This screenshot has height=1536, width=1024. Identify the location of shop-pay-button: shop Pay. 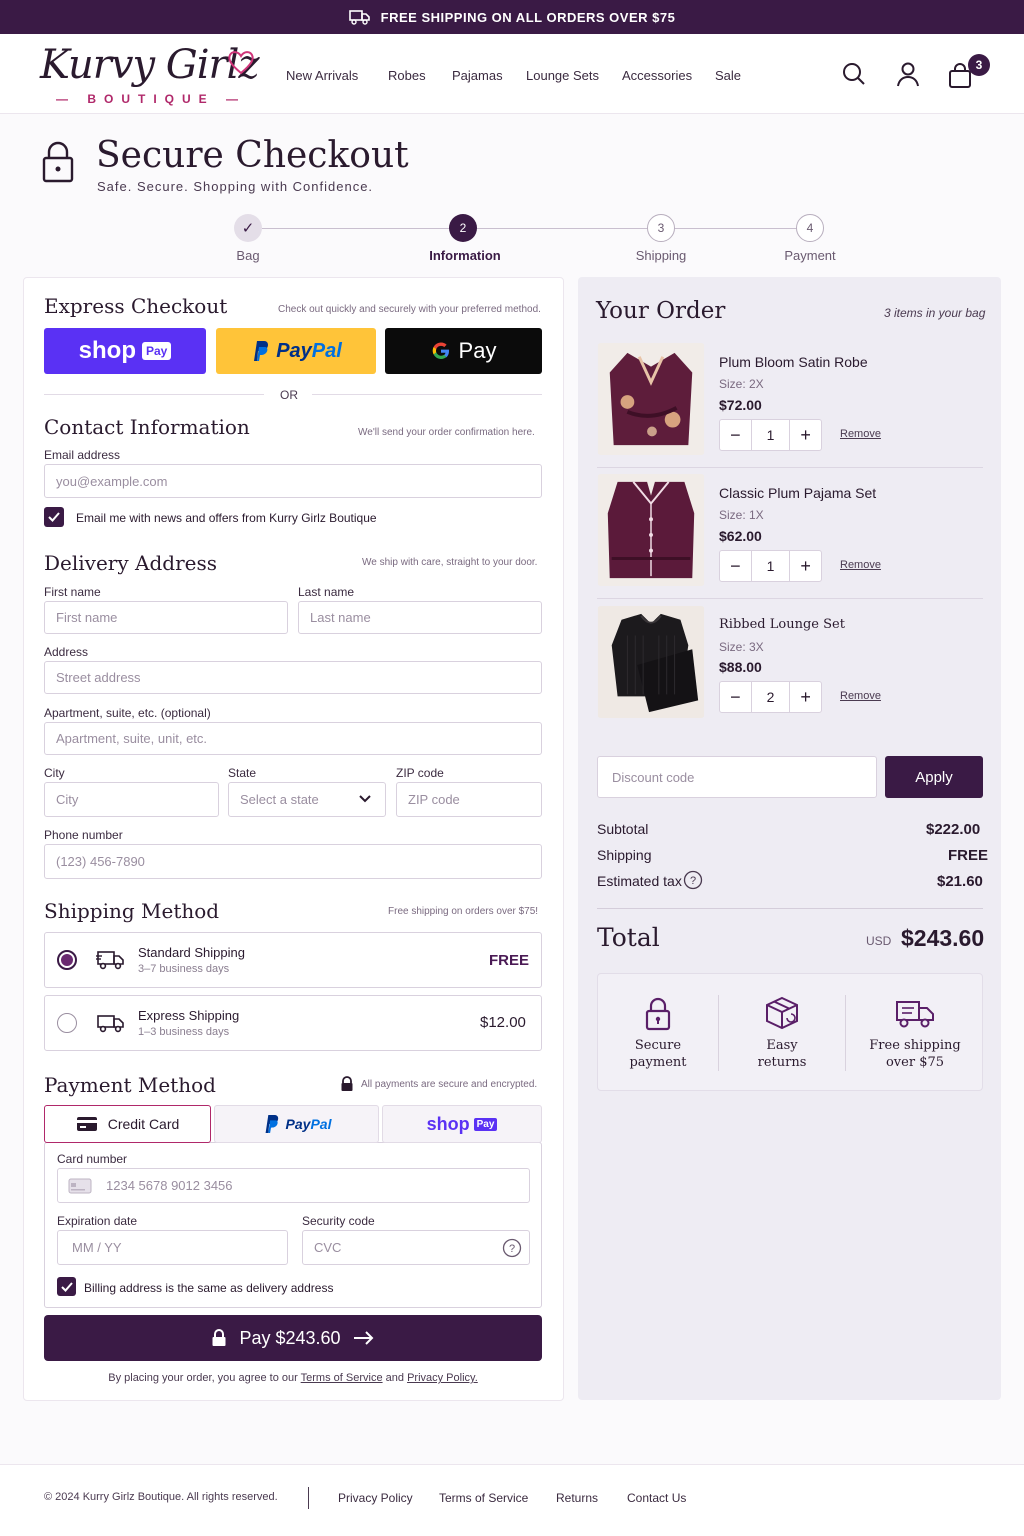
(125, 351).